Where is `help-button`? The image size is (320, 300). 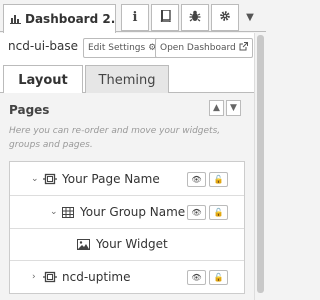 help-button is located at coordinates (165, 17).